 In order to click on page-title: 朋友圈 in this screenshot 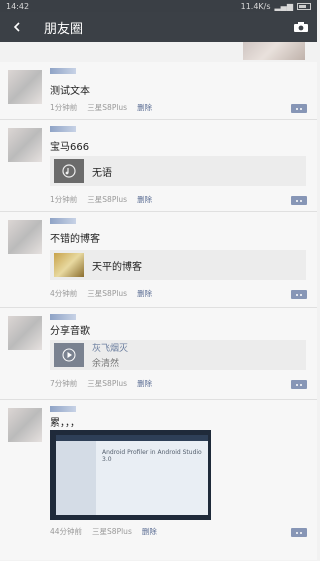, I will do `click(64, 29)`.